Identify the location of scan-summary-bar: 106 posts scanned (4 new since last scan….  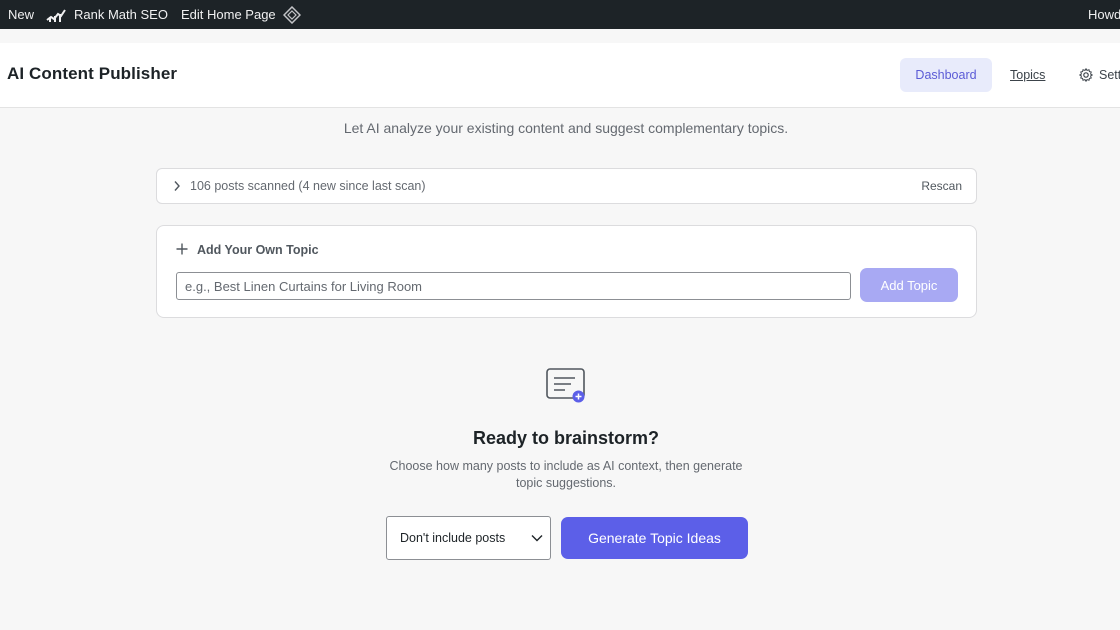
(566, 186).